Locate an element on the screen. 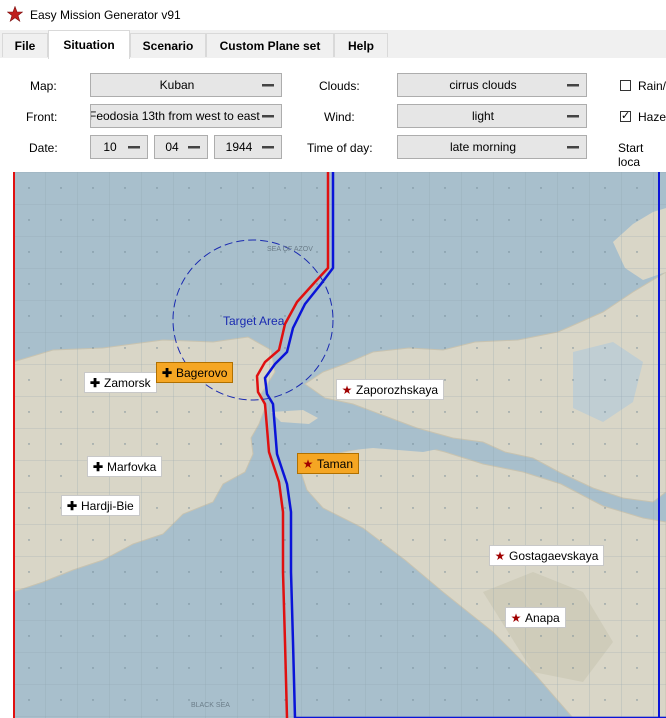 This screenshot has height=718, width=666. front-label: Front: is located at coordinates (42, 117).